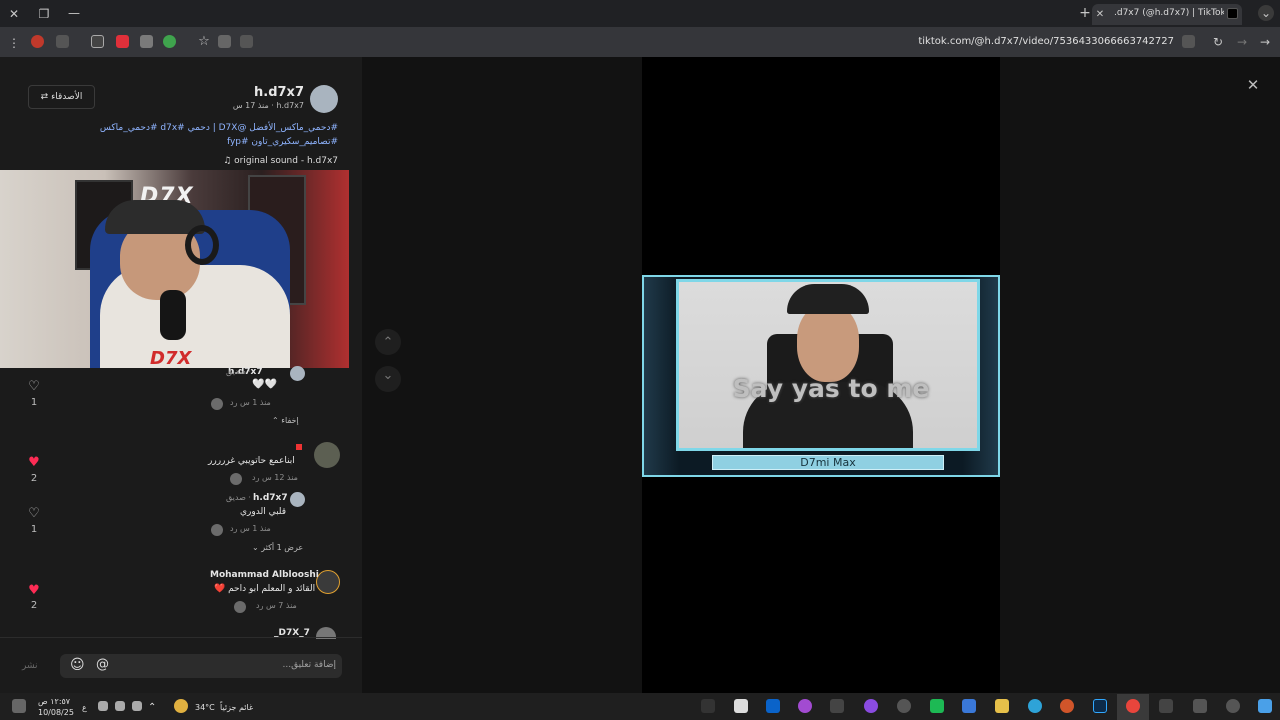 Image resolution: width=1280 pixels, height=720 pixels. Describe the element at coordinates (146, 41) in the screenshot. I see `extension-gray-icon` at that location.